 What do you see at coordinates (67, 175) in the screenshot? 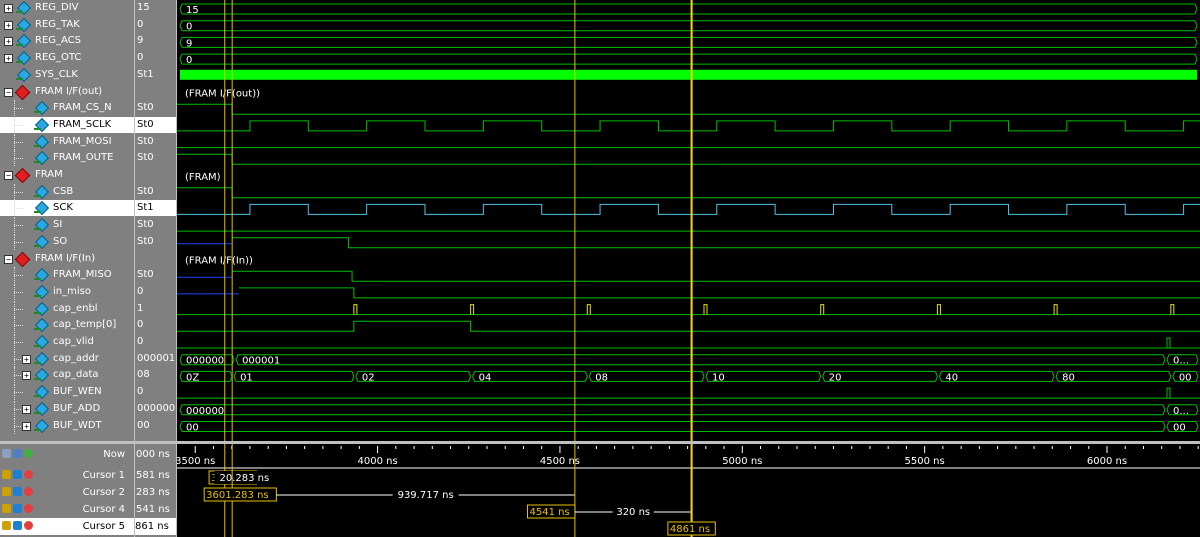
I see `signal-row: − FRAM` at bounding box center [67, 175].